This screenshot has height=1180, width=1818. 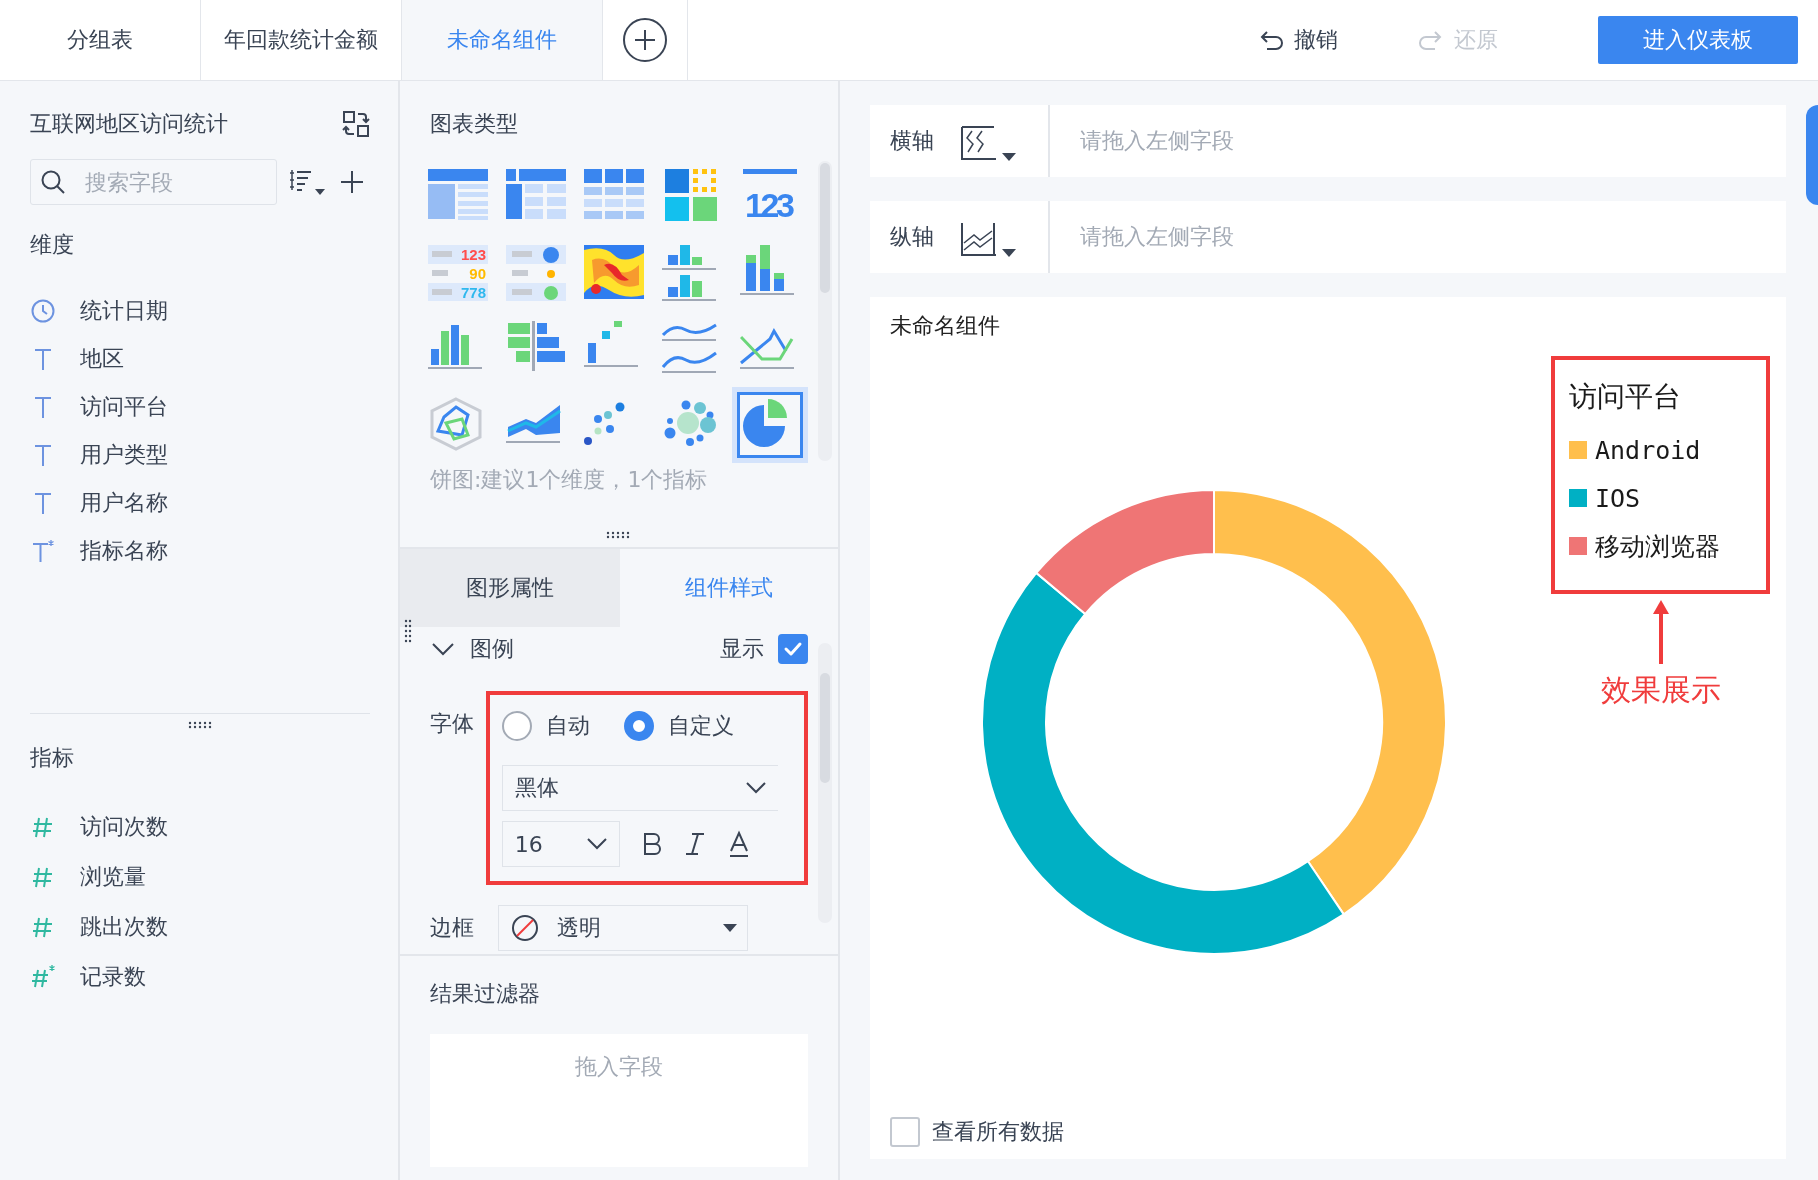 What do you see at coordinates (1657, 546) in the screenshot?
I see `legend-label: 移动浏览器` at bounding box center [1657, 546].